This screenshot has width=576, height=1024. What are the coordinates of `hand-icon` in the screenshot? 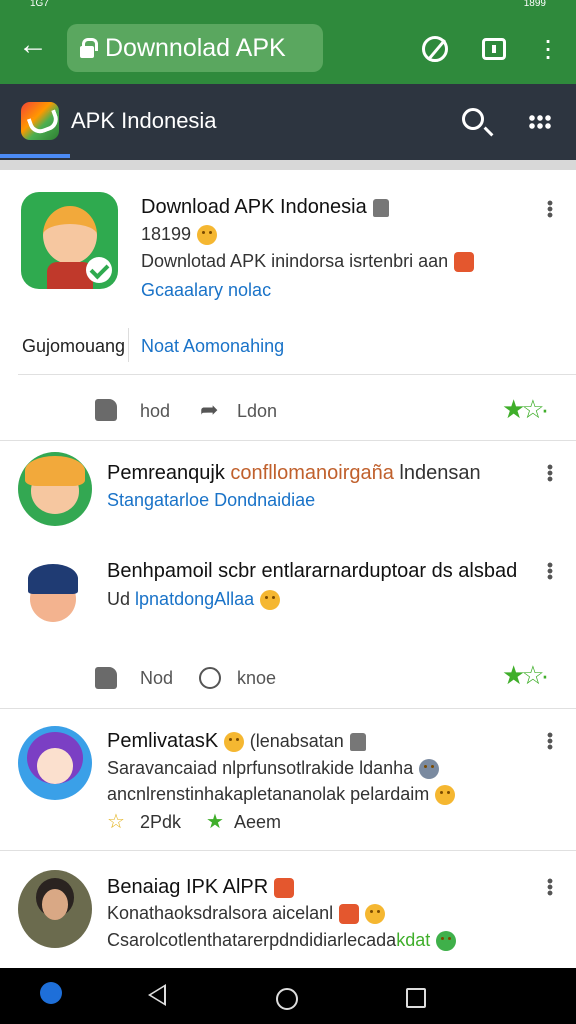 It's located at (357, 741).